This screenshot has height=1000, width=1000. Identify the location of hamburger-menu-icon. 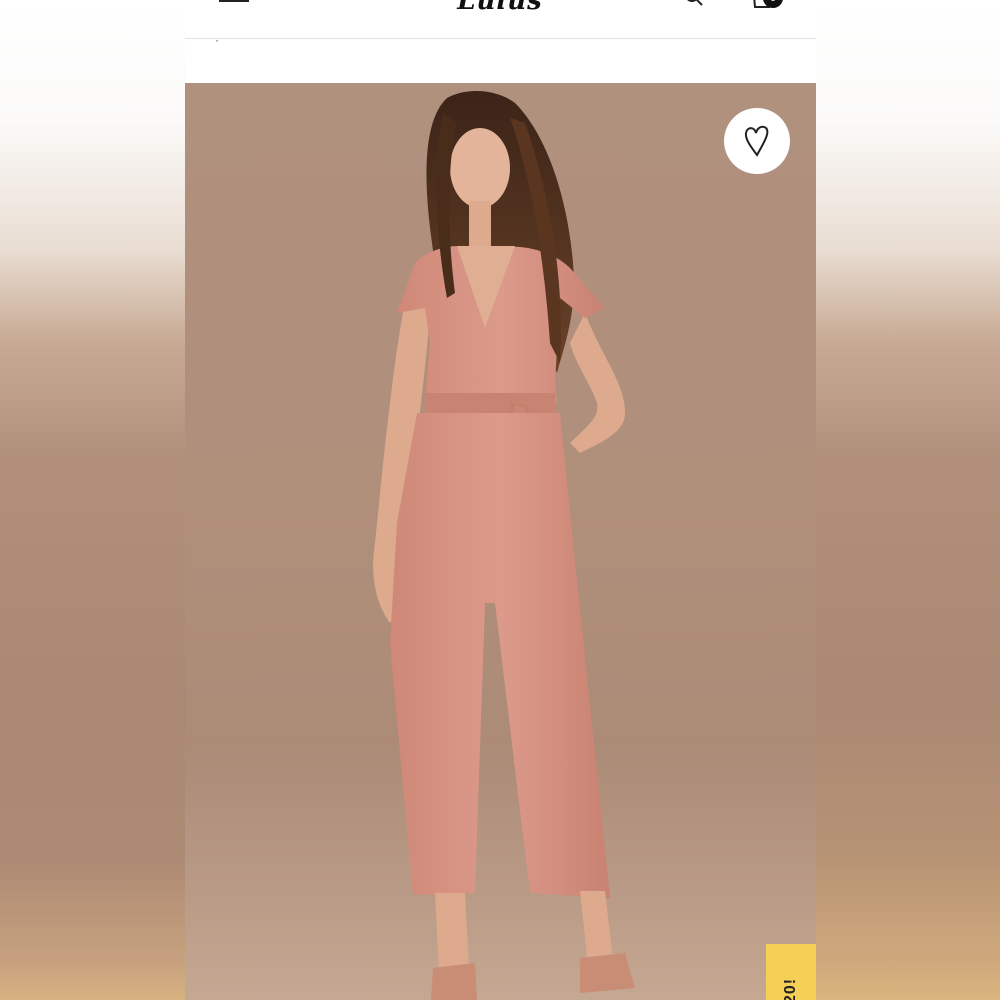
(234, 1).